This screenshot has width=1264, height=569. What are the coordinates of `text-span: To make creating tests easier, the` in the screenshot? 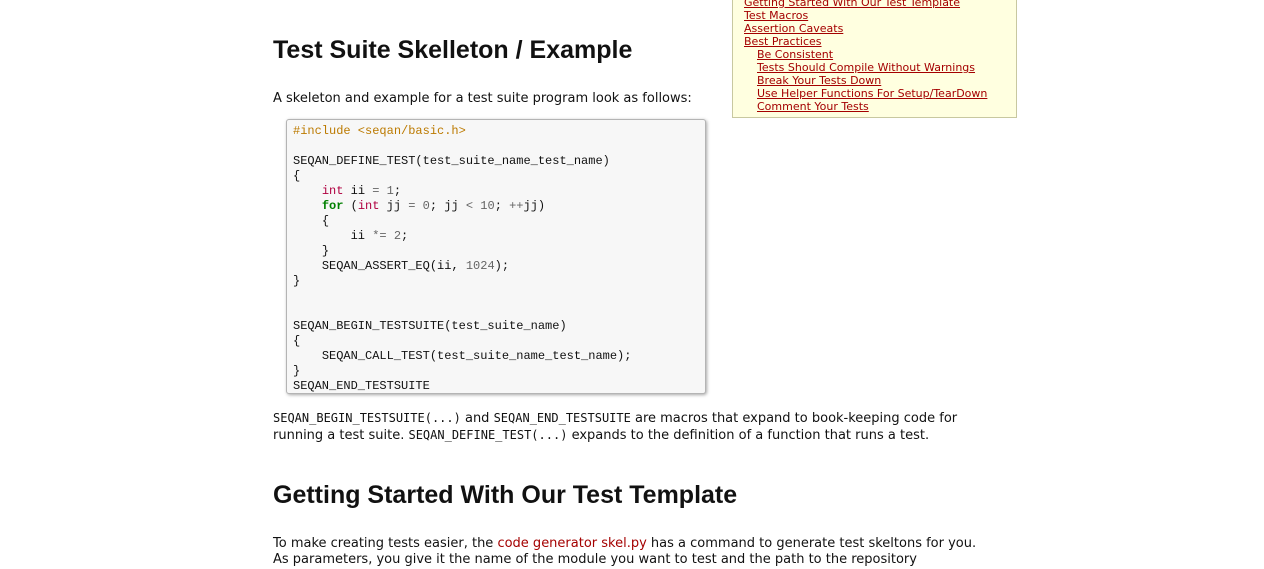 It's located at (385, 543).